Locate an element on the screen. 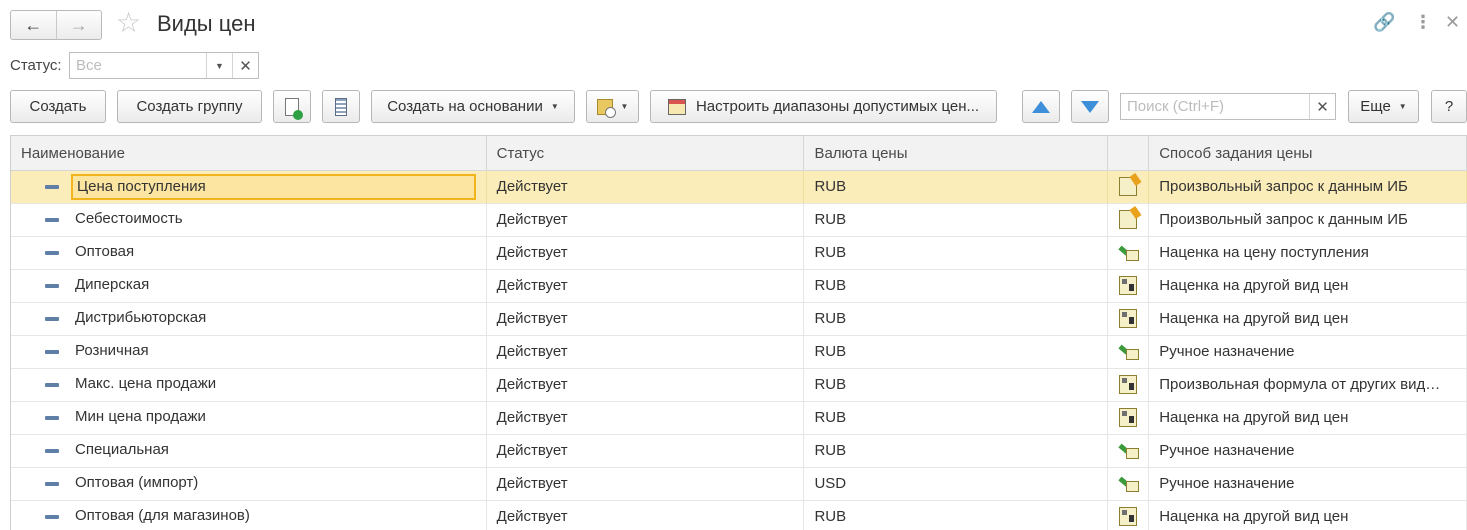 This screenshot has width=1467, height=530. reports-button: ▼ is located at coordinates (612, 106).